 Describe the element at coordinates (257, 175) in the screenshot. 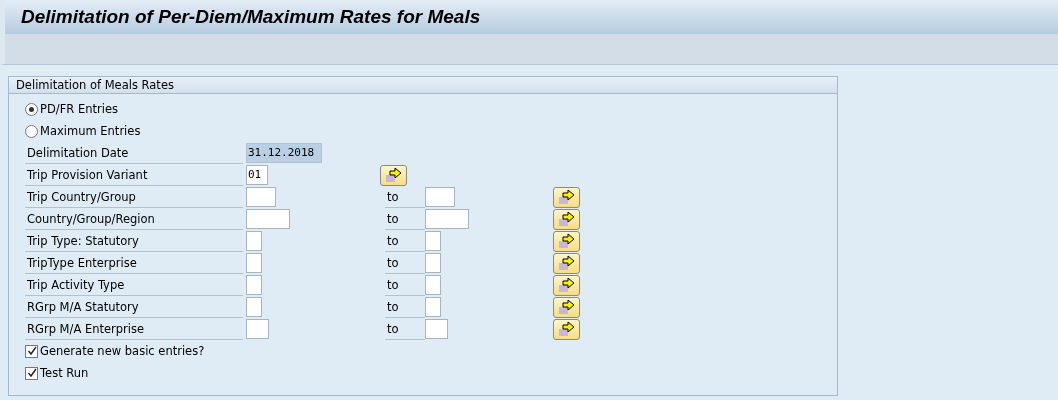

I see `input-field: 01` at that location.